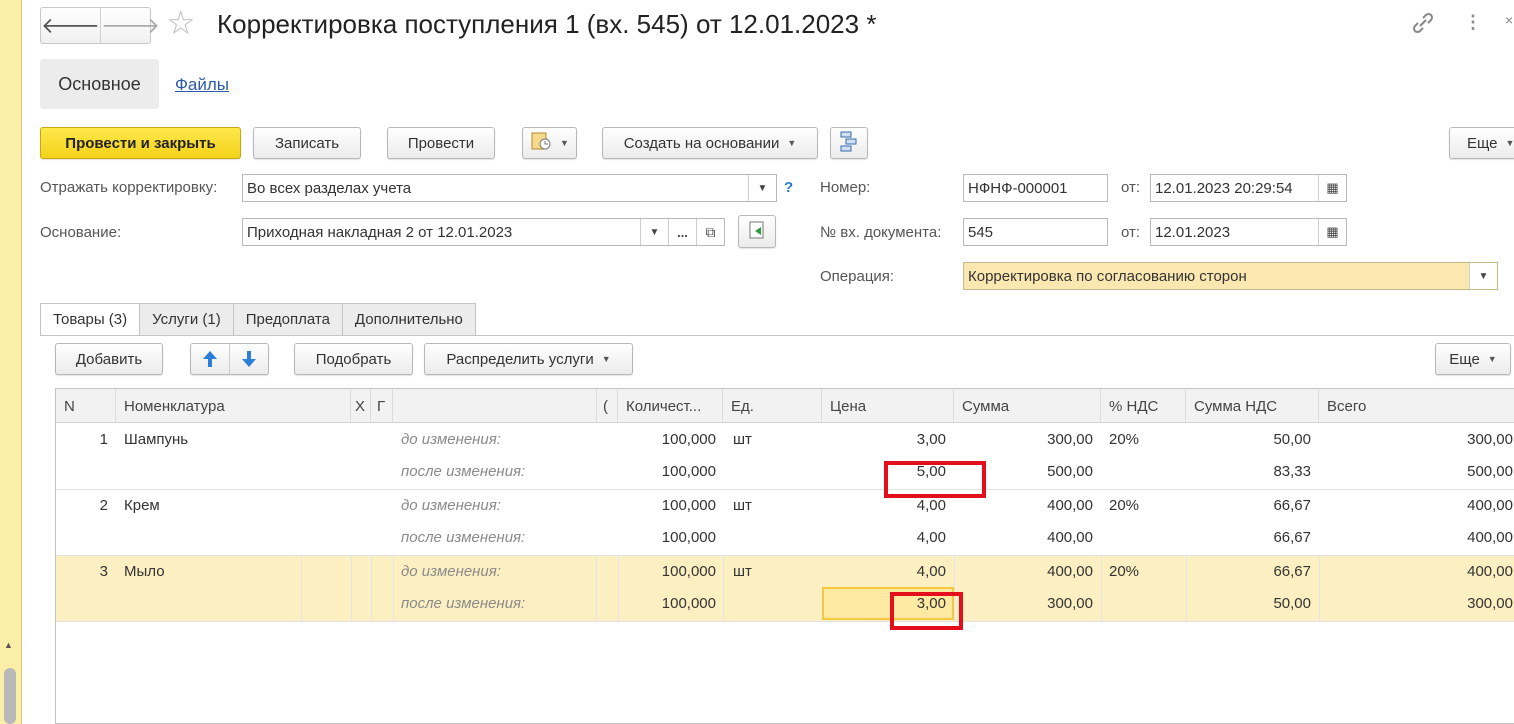 This screenshot has height=724, width=1514. What do you see at coordinates (329, 188) in the screenshot?
I see `reflect-value: Во всех разделах учета` at bounding box center [329, 188].